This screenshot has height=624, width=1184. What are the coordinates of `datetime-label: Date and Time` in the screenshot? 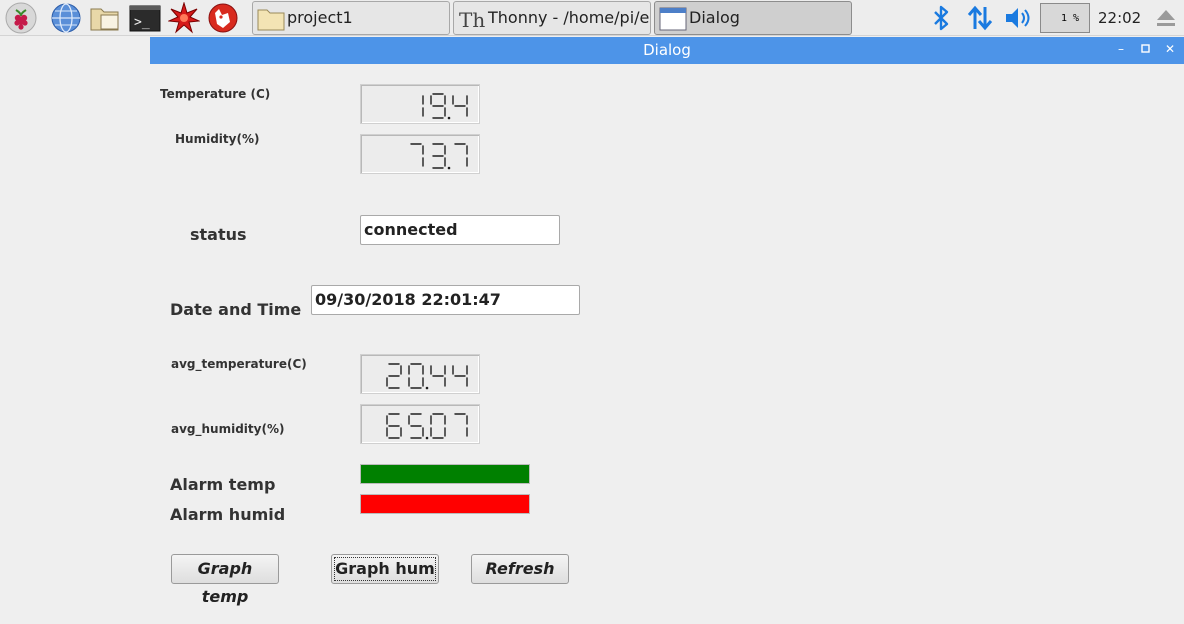 It's located at (236, 309).